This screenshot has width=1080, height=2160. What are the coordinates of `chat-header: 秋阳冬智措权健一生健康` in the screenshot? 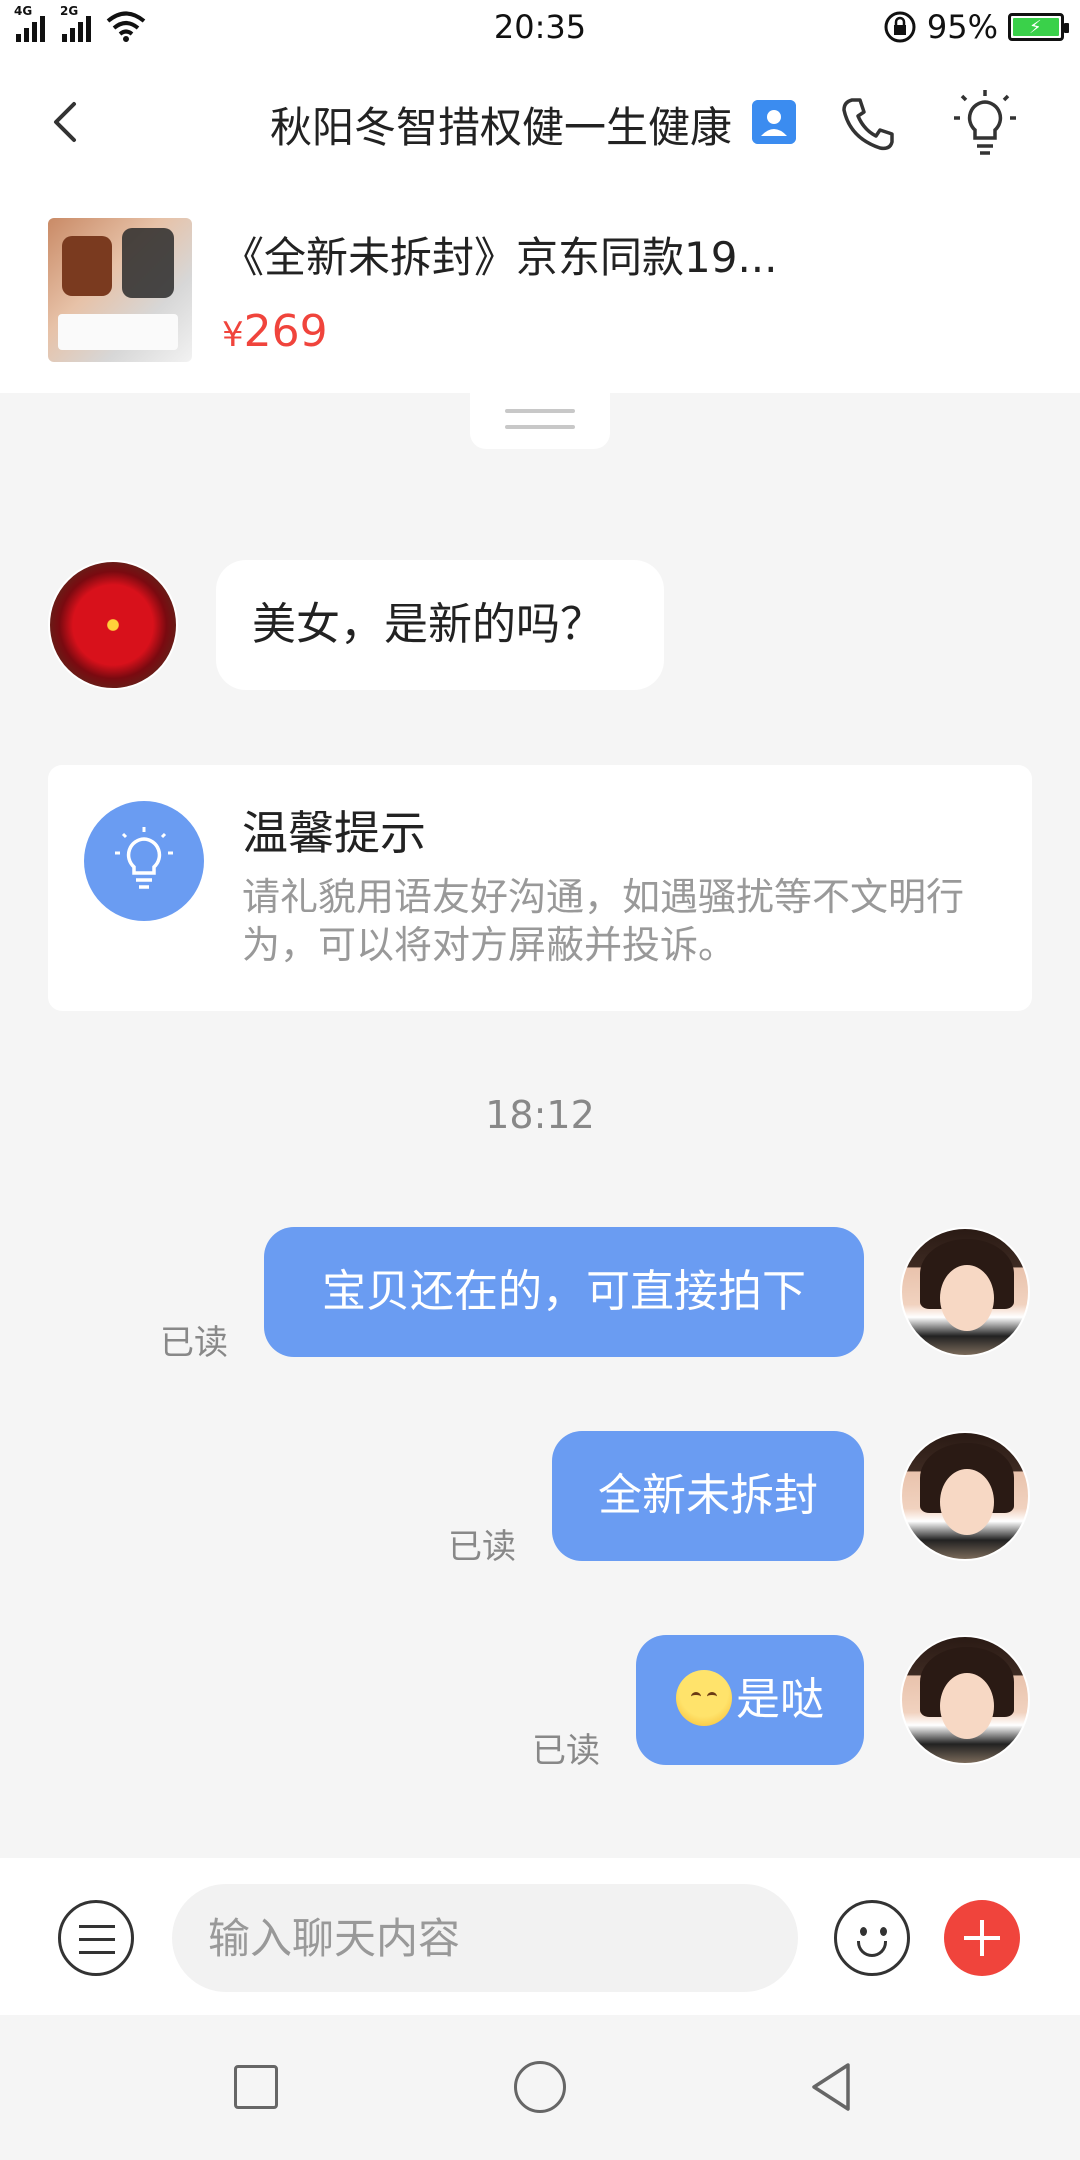 It's located at (540, 122).